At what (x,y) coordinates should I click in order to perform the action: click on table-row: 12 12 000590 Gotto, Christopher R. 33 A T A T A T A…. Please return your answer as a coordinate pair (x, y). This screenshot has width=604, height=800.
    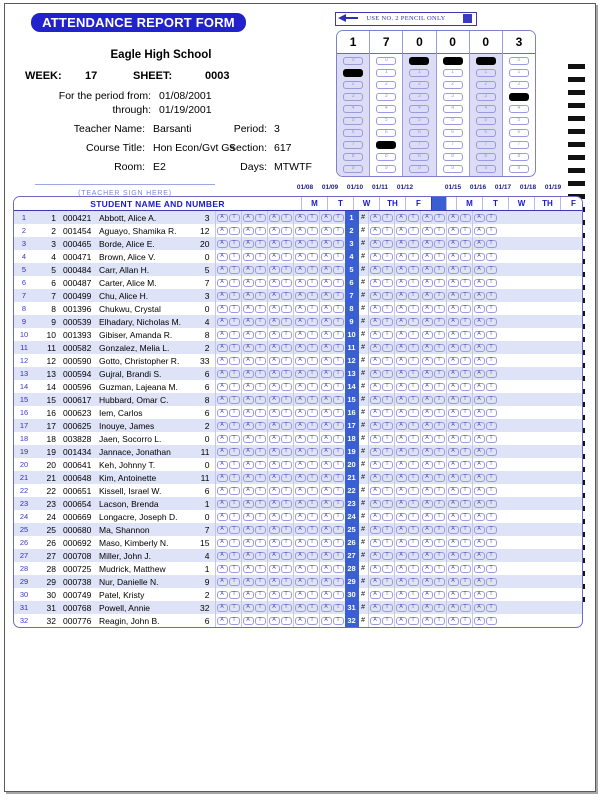
    Looking at the image, I should click on (298, 360).